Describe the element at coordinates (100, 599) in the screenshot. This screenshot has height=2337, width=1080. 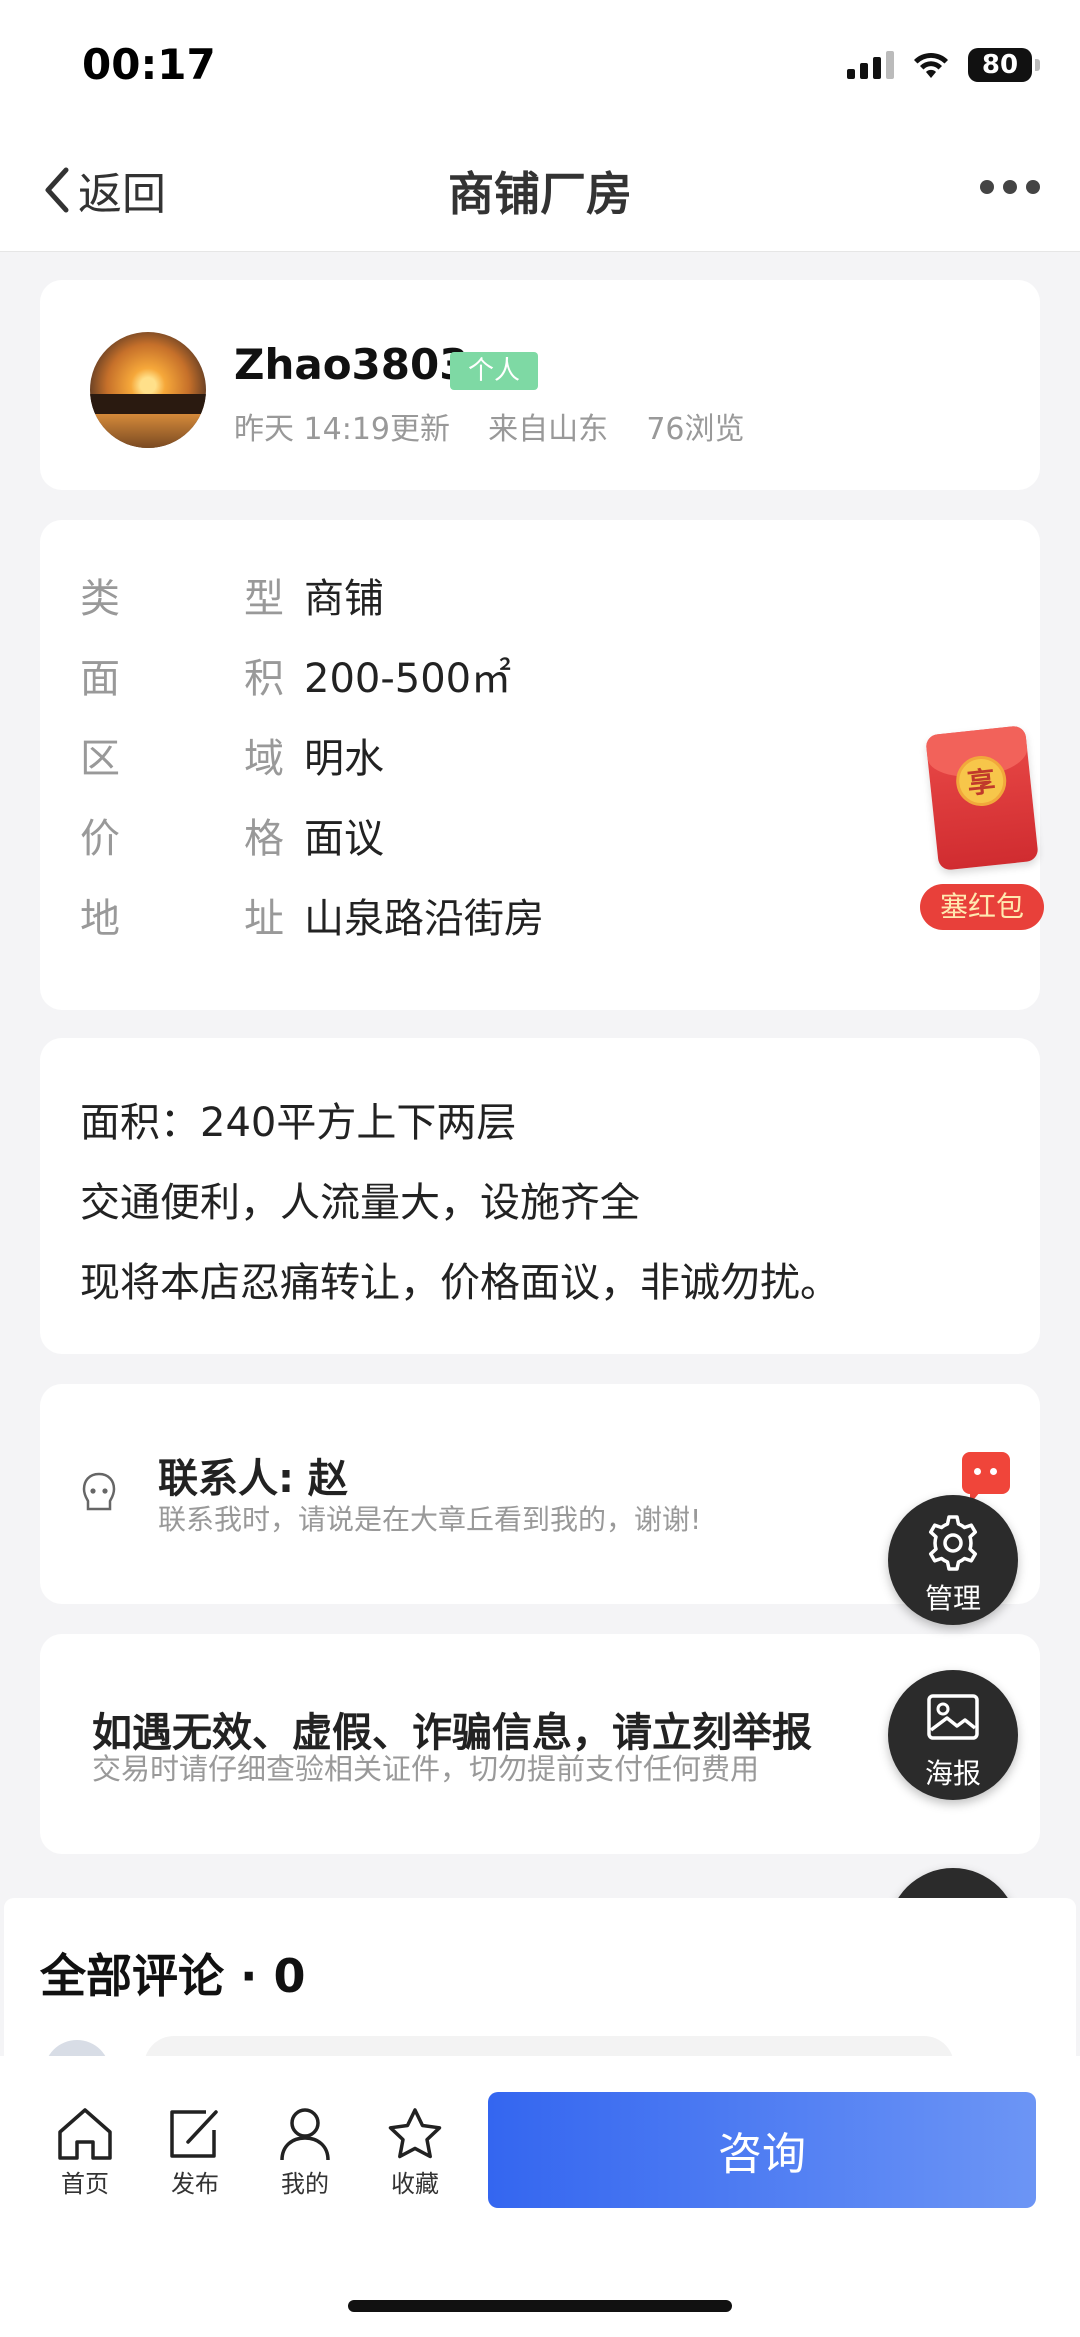
I see `info-key: 类` at that location.